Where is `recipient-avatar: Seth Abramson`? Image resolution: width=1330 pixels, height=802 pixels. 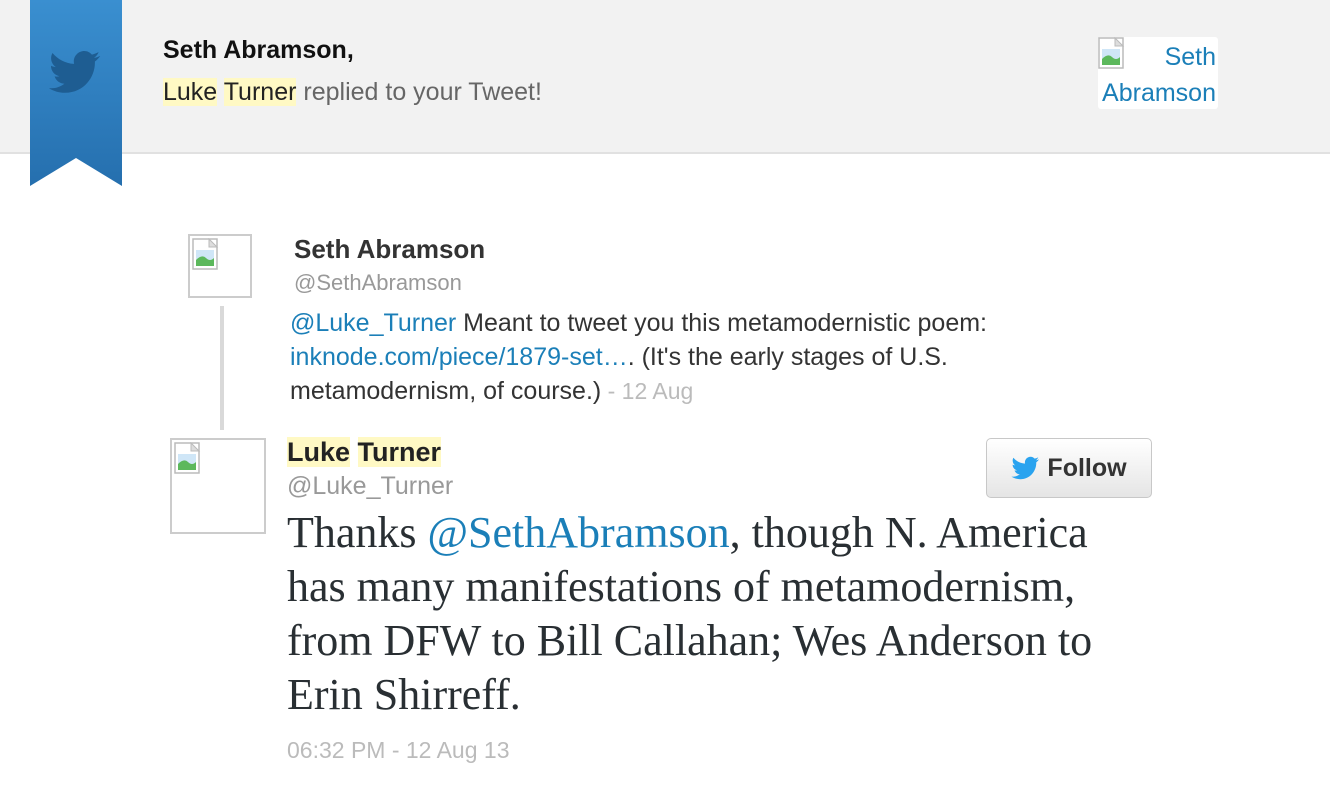
recipient-avatar: Seth Abramson is located at coordinates (1158, 73).